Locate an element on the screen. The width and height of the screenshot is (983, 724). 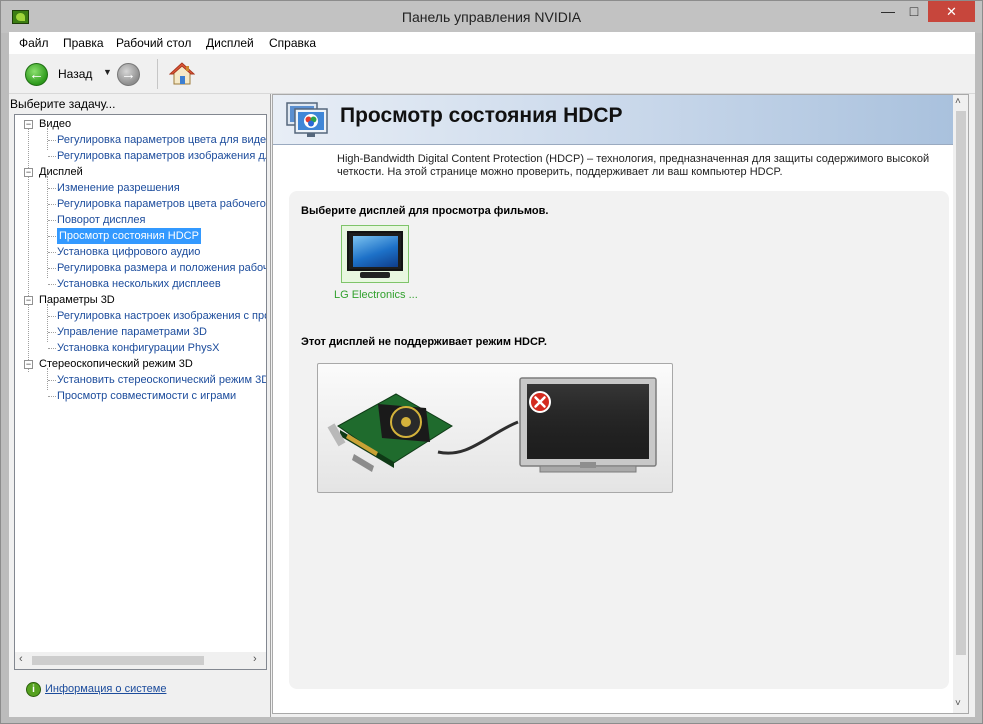
display-settings-icon is located at coordinates (307, 119).